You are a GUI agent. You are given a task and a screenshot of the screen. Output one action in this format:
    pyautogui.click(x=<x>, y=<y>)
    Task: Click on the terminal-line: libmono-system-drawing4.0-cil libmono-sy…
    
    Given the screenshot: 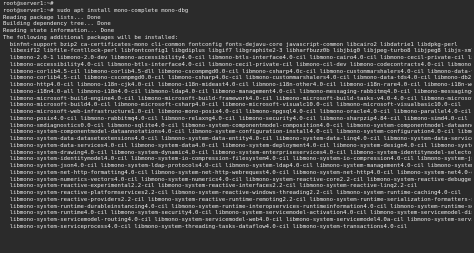 What is the action you would take?
    pyautogui.click(x=237, y=152)
    